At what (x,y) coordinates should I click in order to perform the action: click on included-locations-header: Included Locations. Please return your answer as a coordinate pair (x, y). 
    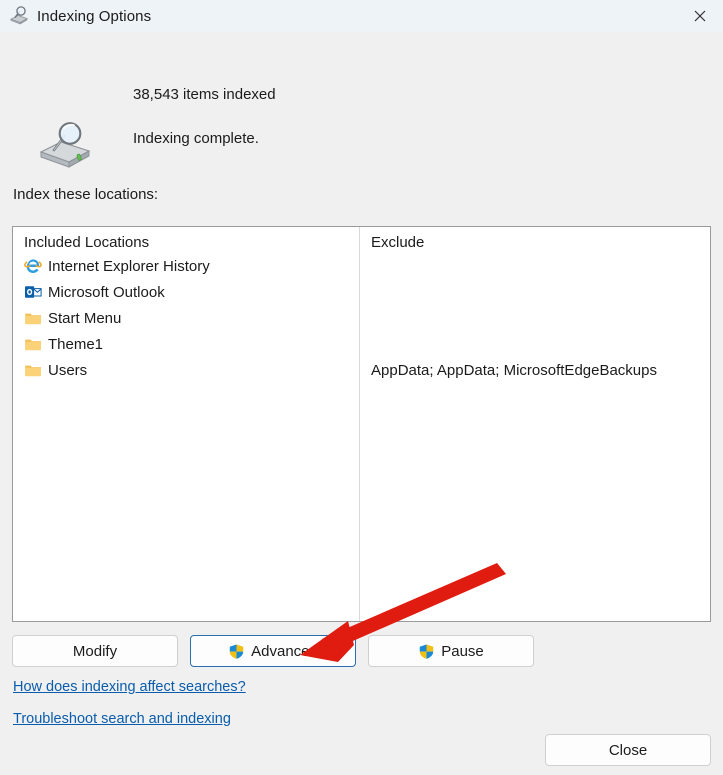
    Looking at the image, I should click on (87, 242).